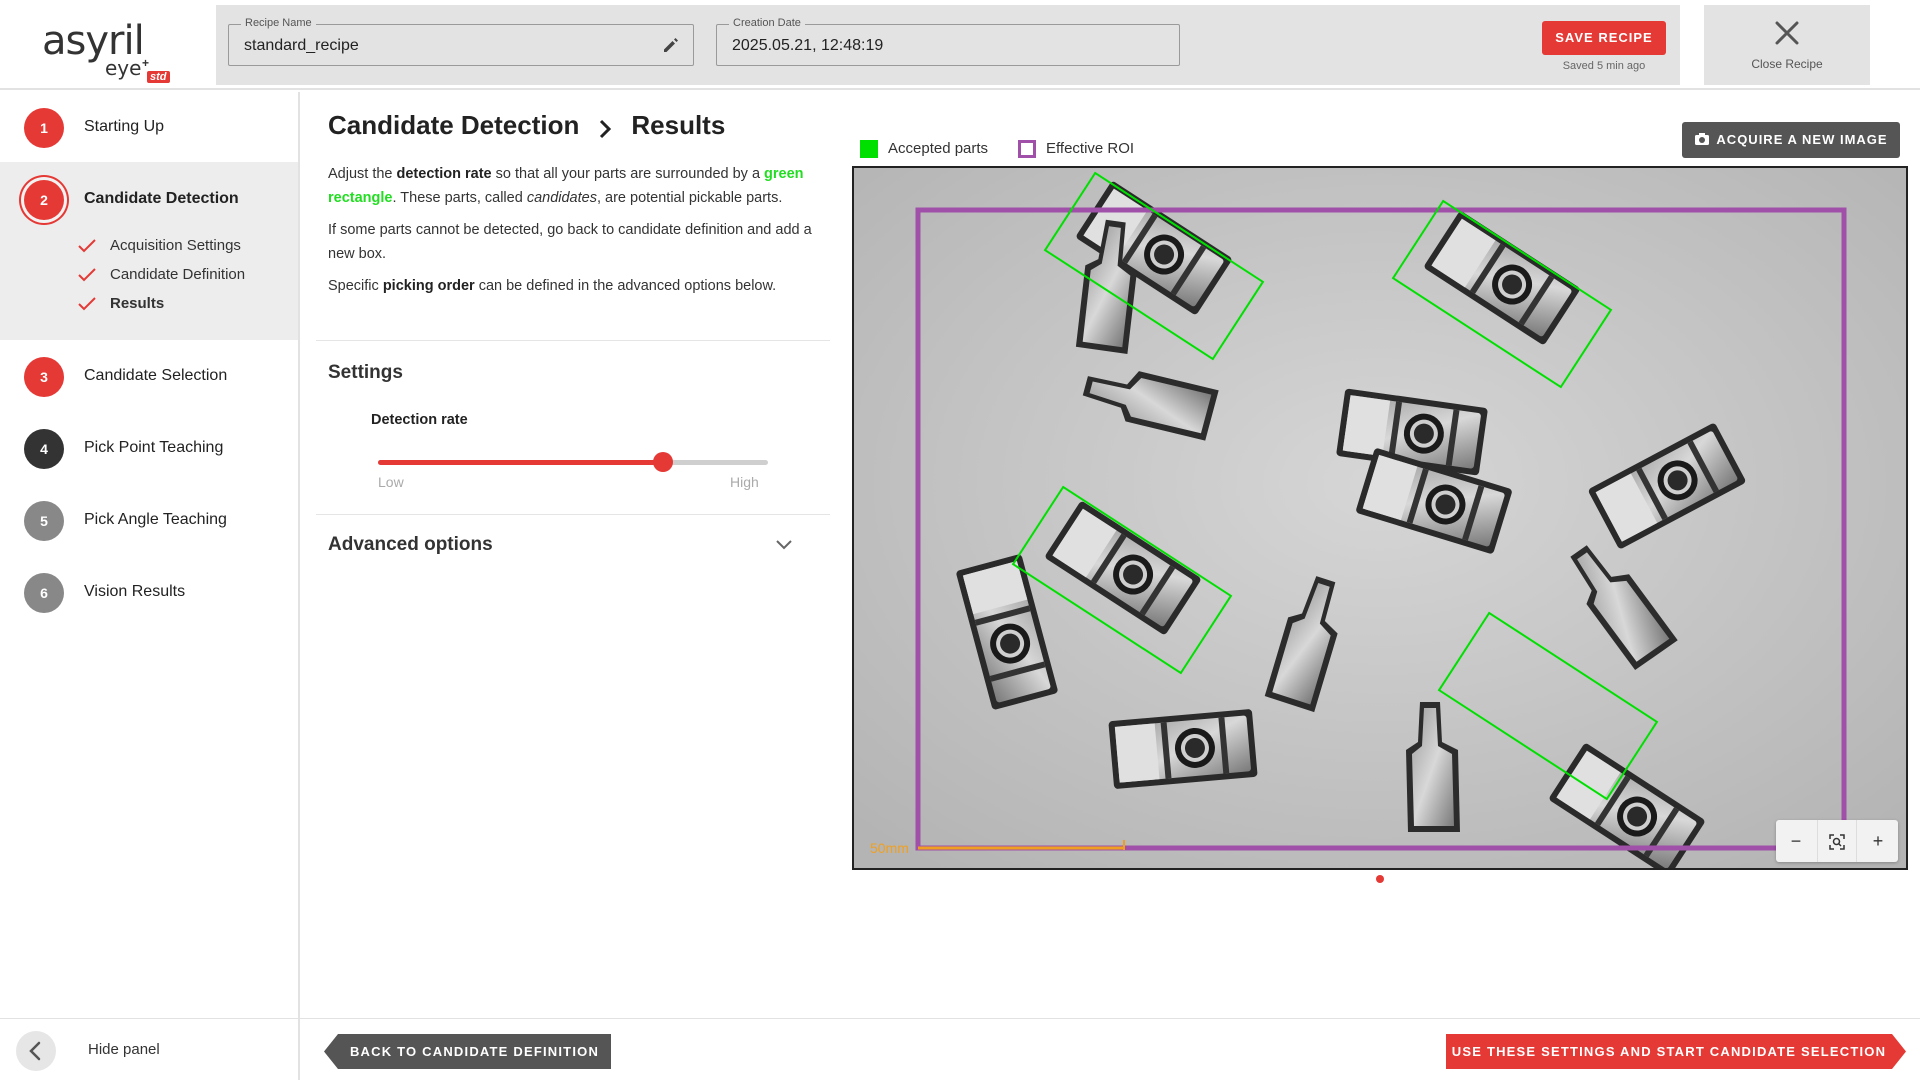 Image resolution: width=1920 pixels, height=1080 pixels. What do you see at coordinates (1796, 841) in the screenshot?
I see `zoom-out-button: −` at bounding box center [1796, 841].